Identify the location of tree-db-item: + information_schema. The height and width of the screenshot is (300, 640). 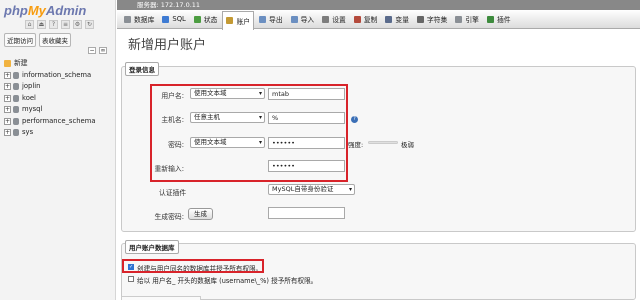
(49, 76).